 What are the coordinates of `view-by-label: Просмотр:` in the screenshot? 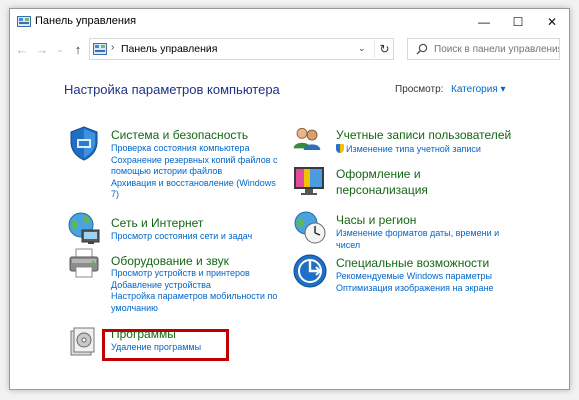 It's located at (419, 89).